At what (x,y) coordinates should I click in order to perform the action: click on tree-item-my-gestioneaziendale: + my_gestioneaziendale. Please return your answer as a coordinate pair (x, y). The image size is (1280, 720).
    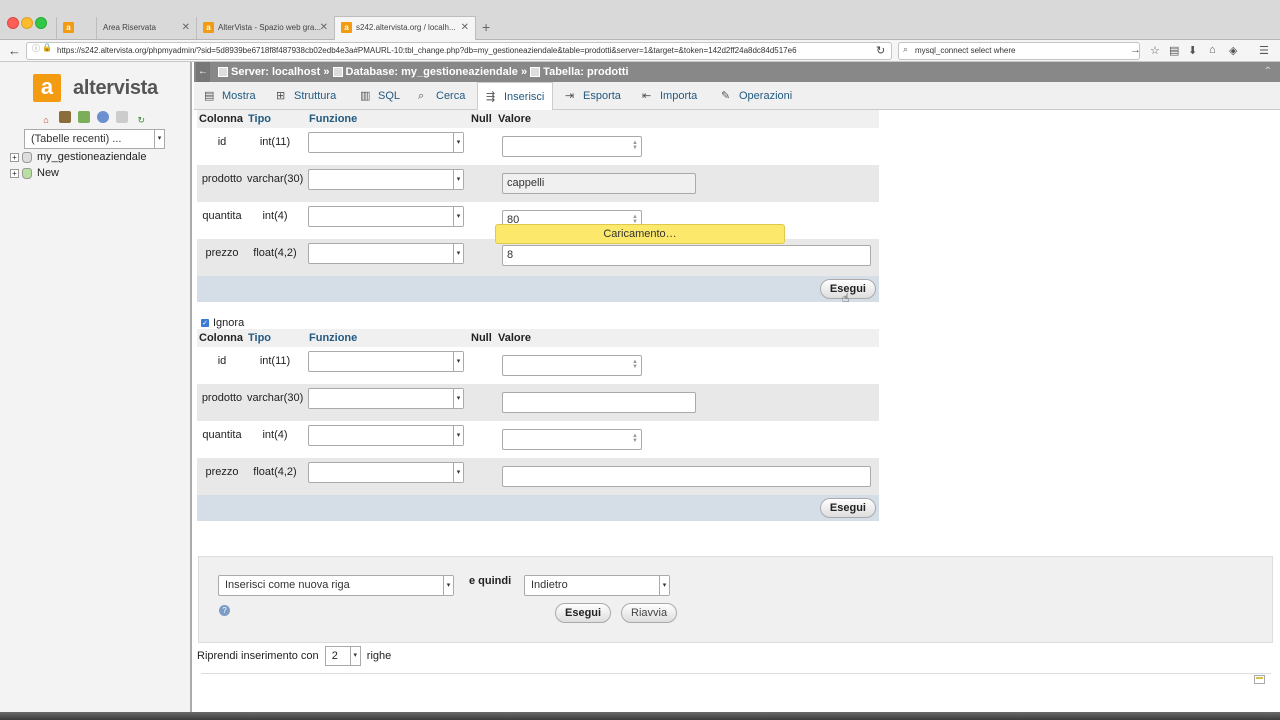
    Looking at the image, I should click on (78, 157).